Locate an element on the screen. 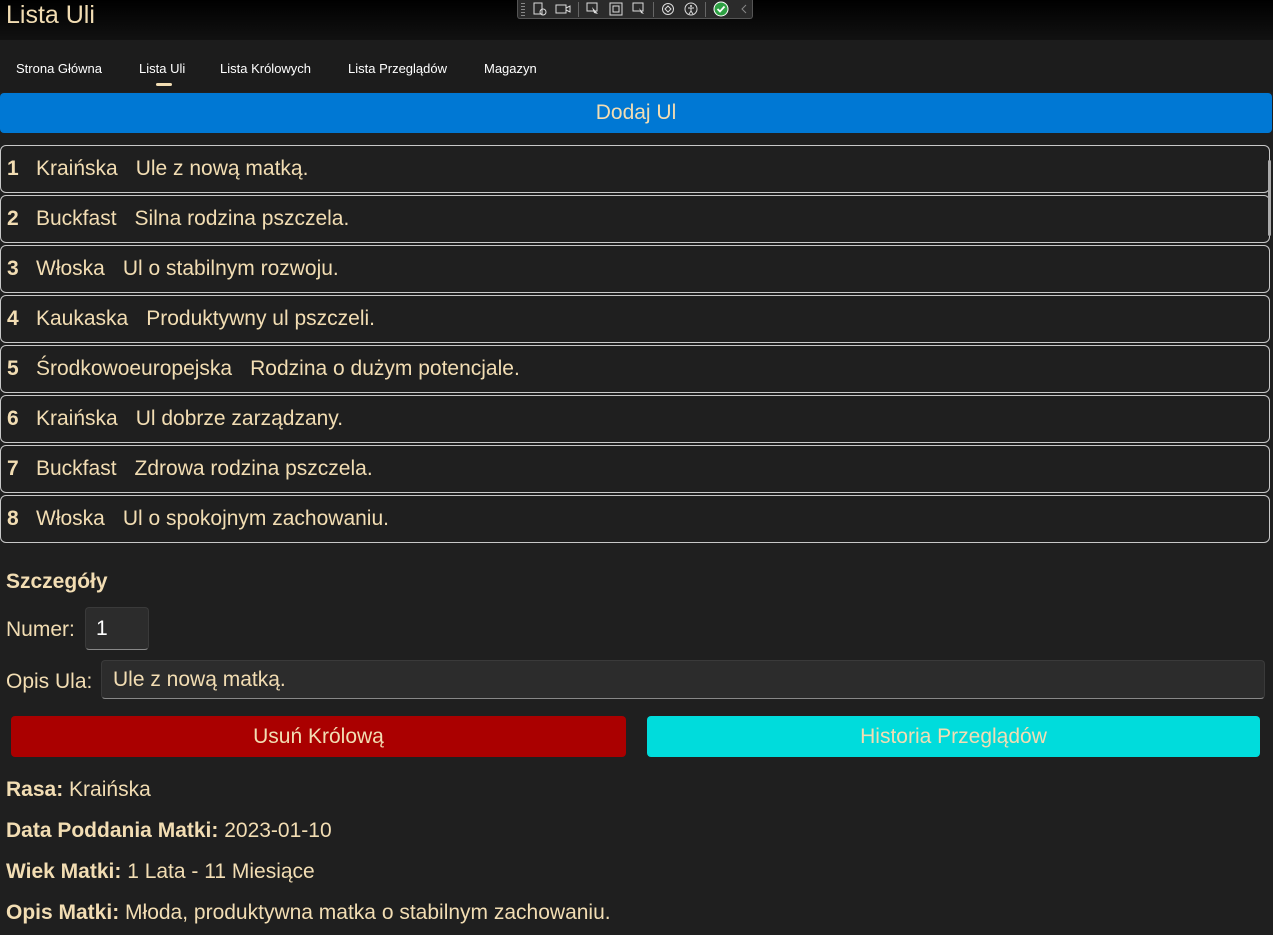 This screenshot has height=935, width=1273. hive-row: 3 Włoska Ul o stabilnym rozwoju. is located at coordinates (635, 269).